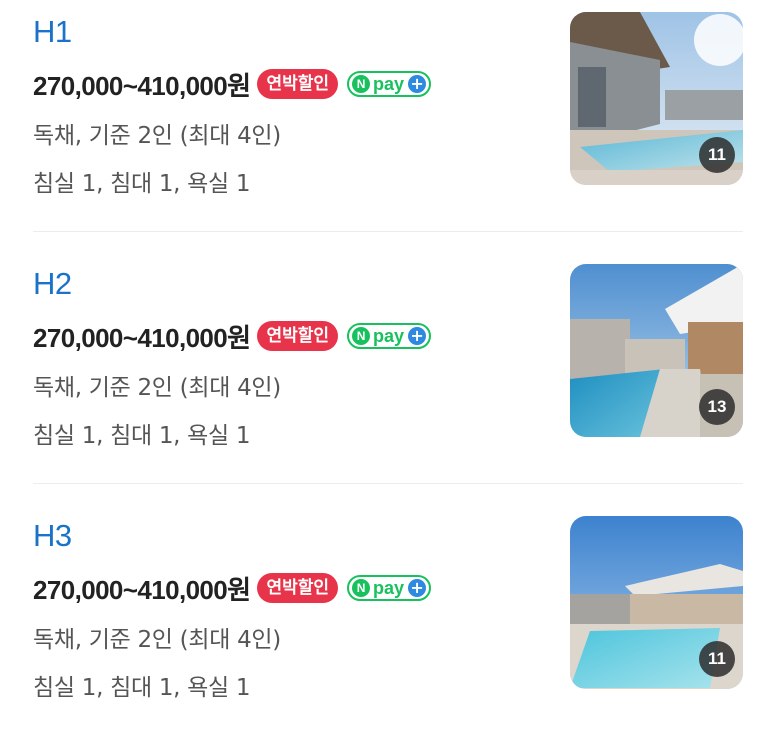 The width and height of the screenshot is (773, 756). What do you see at coordinates (656, 350) in the screenshot?
I see `listing-photo: 13` at bounding box center [656, 350].